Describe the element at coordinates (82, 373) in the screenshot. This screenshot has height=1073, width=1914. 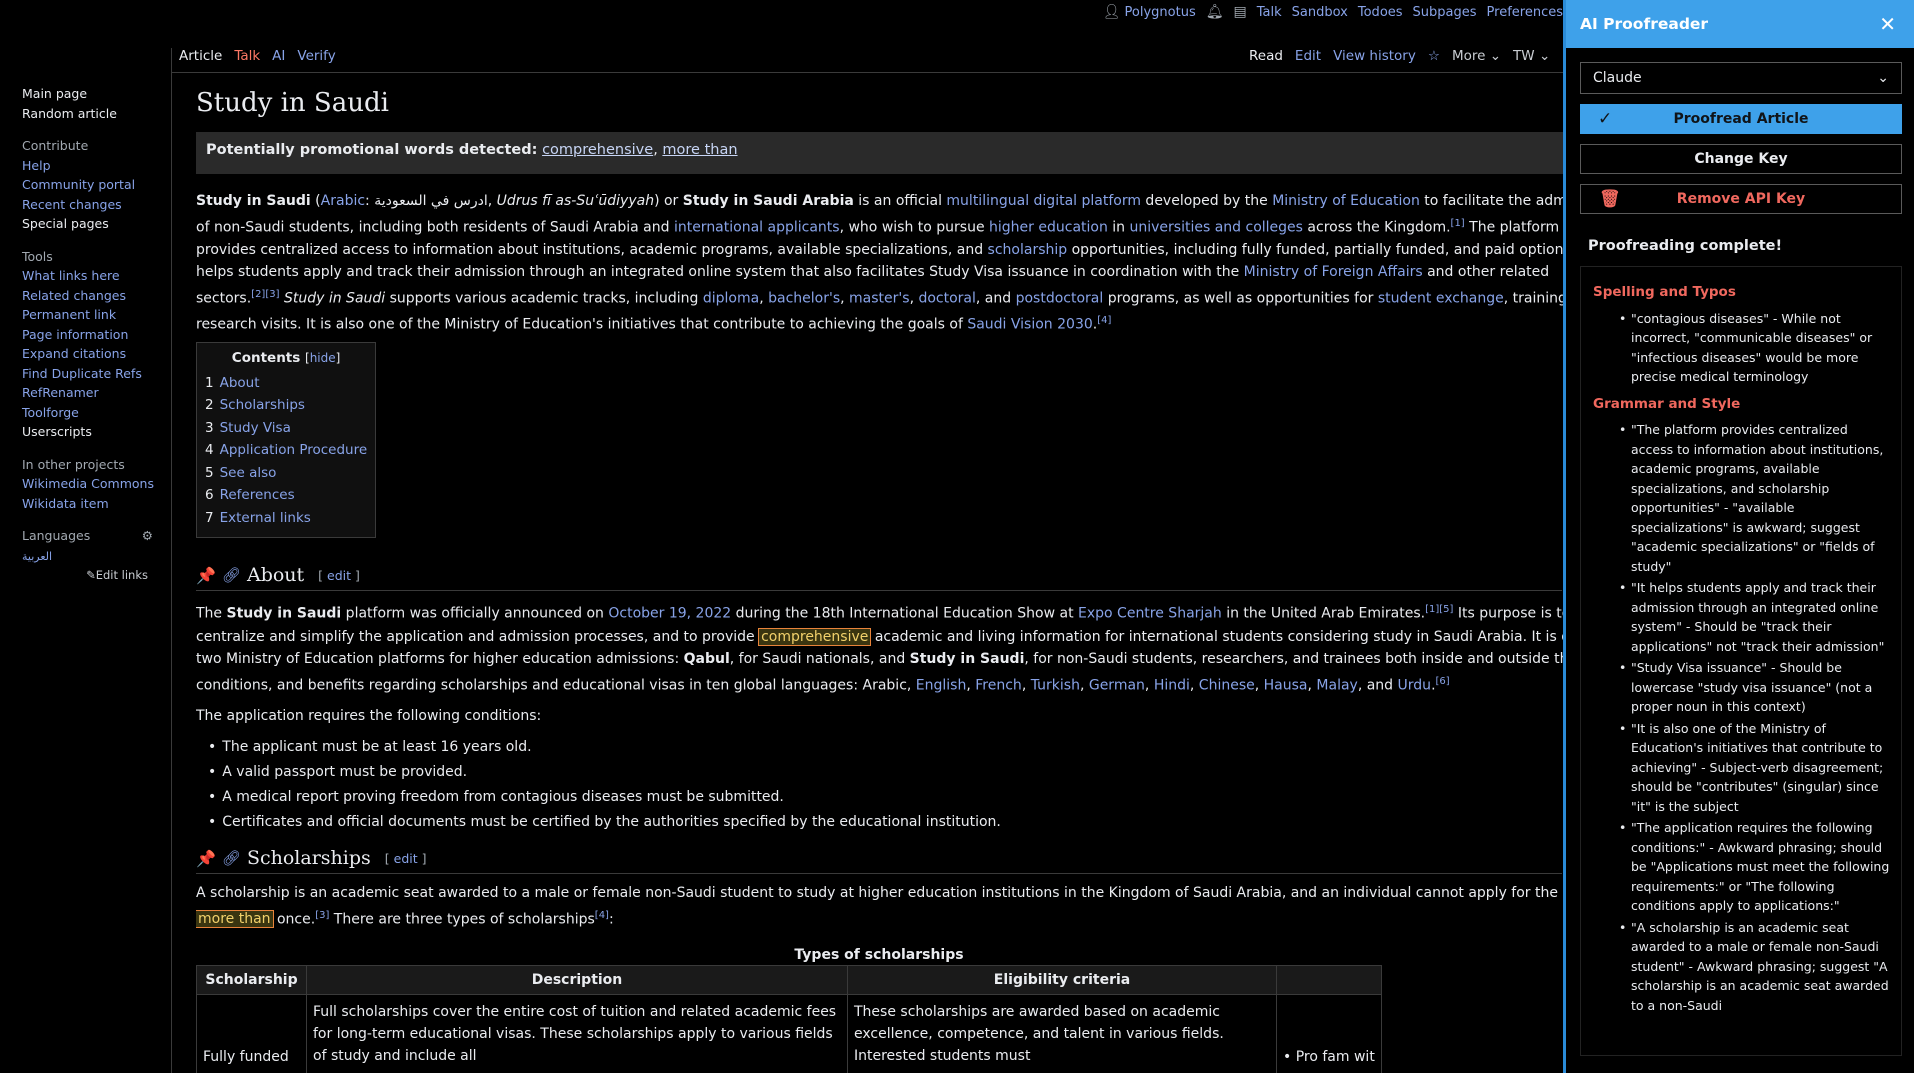
I see `sidebar-item-find-duplicate-refs: Find Duplicate Refs` at that location.